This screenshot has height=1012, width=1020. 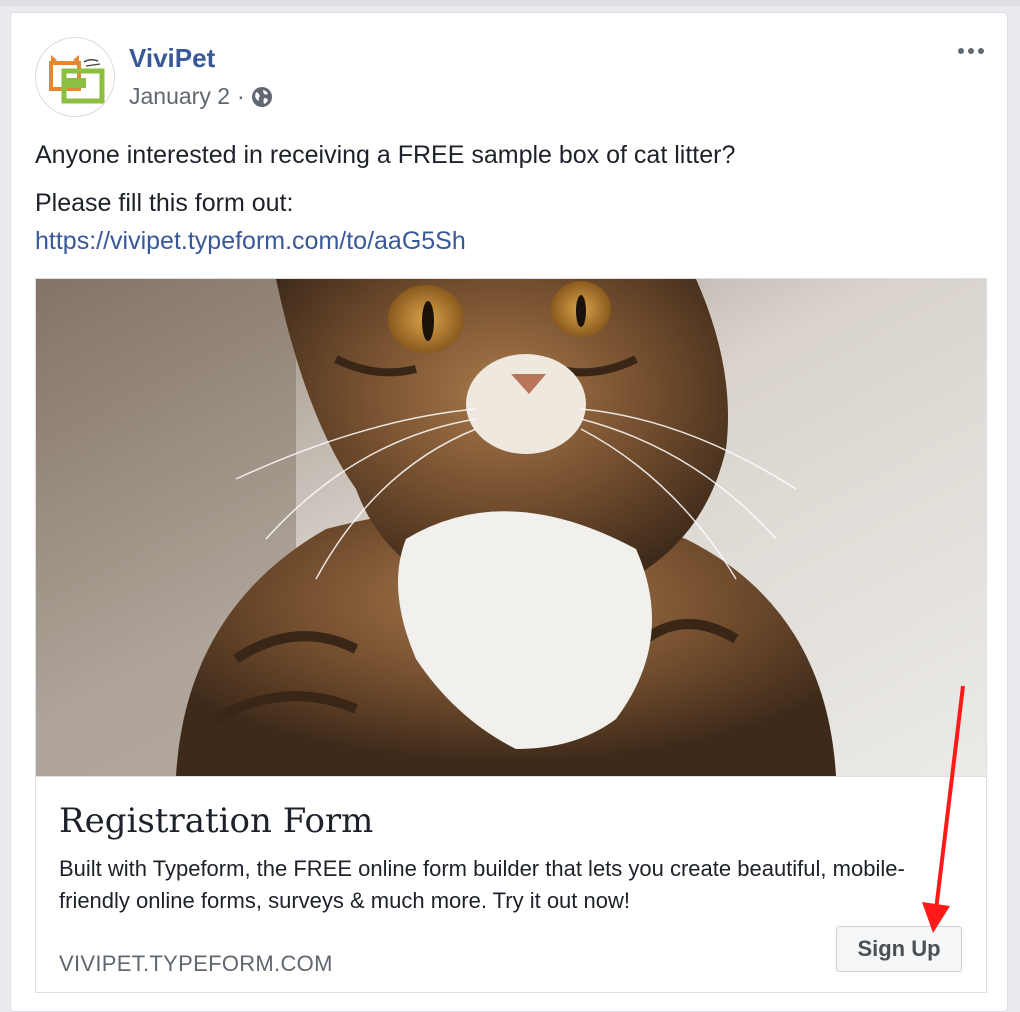 What do you see at coordinates (172, 58) in the screenshot?
I see `page-name-link: ViviPet` at bounding box center [172, 58].